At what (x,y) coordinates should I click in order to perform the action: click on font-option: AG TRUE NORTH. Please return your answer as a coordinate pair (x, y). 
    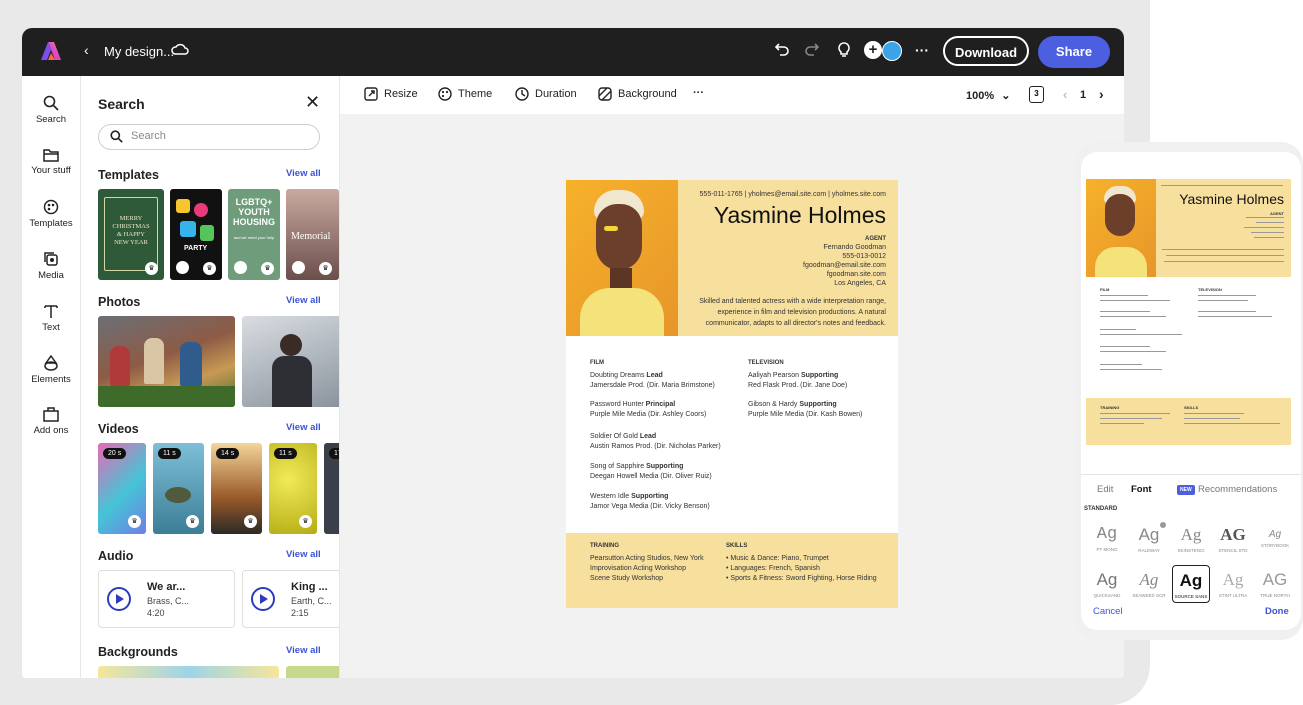
    Looking at the image, I should click on (1275, 584).